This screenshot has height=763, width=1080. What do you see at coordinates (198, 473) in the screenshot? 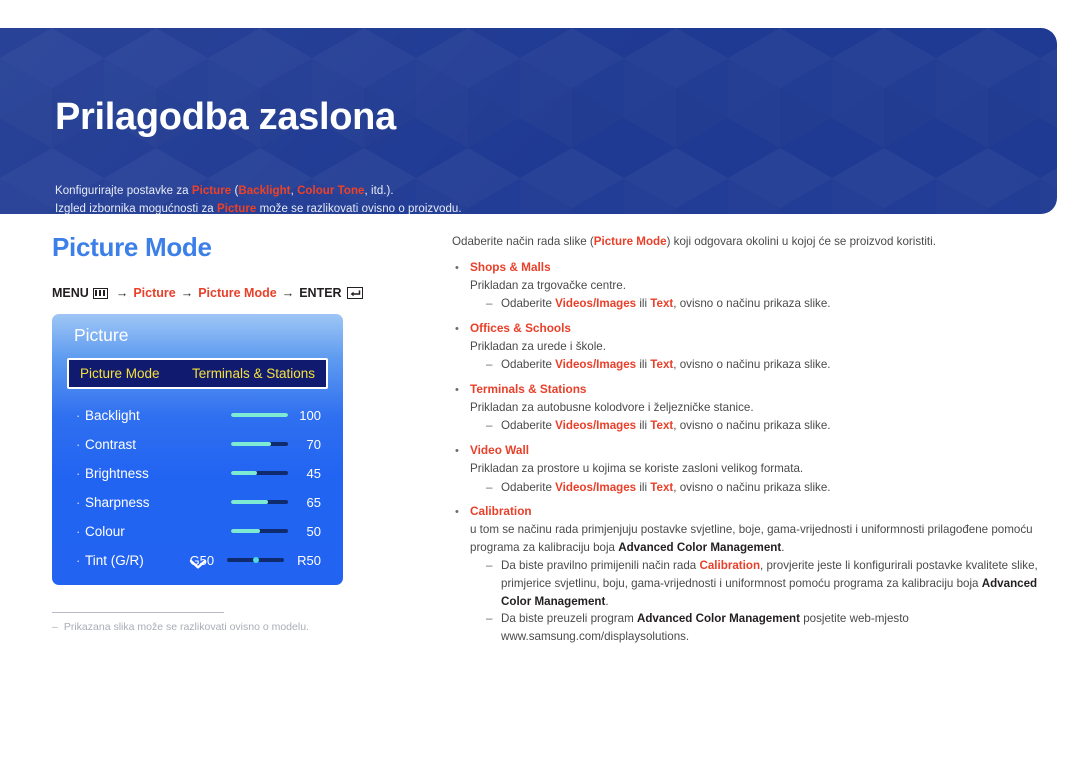
I see `osd-row-brightness: · Brightness 45` at bounding box center [198, 473].